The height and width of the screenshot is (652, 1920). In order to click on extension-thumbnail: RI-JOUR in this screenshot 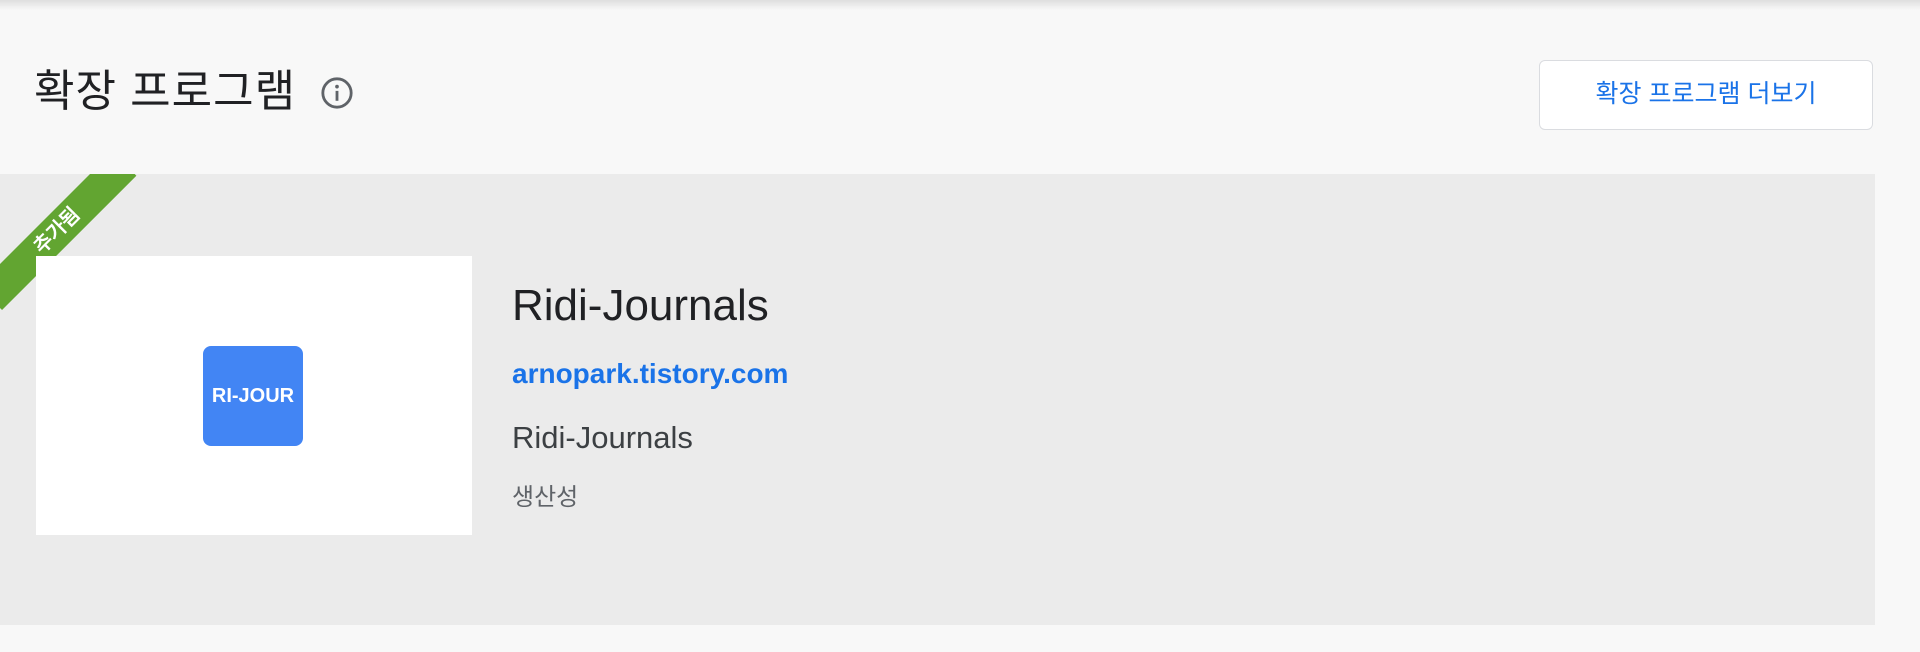, I will do `click(254, 395)`.